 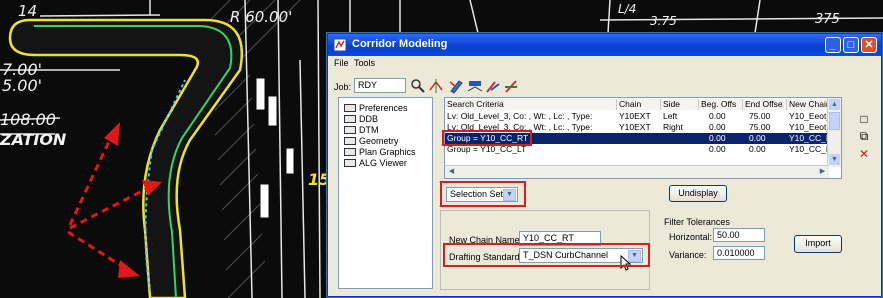 I want to click on new-icon: □, so click(x=864, y=119).